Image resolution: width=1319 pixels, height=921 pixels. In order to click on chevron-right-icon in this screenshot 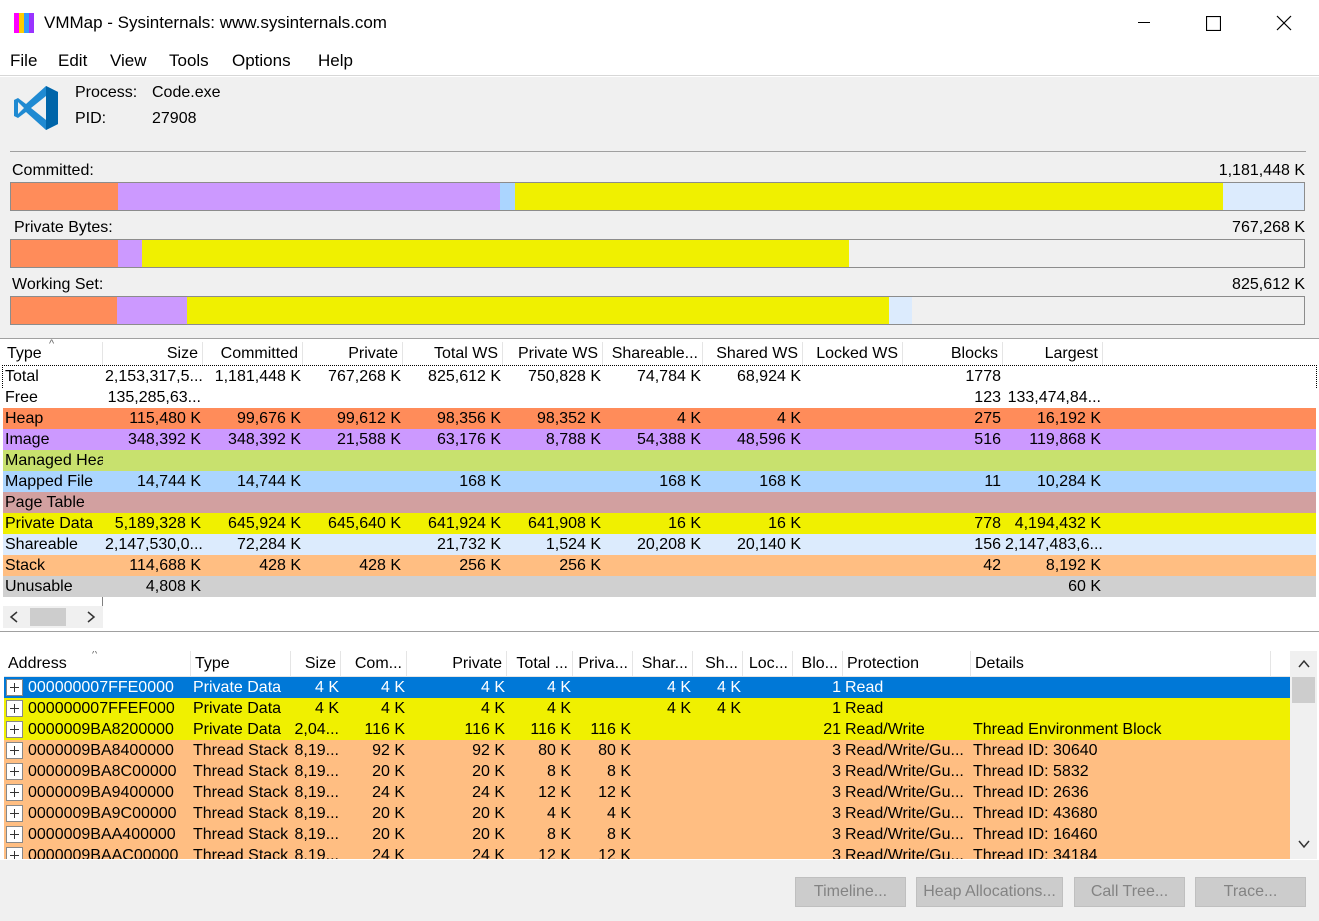, I will do `click(91, 617)`.